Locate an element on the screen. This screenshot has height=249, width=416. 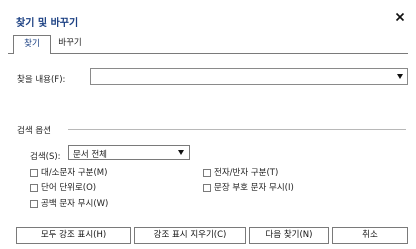
clear-highlight-button: 강조 표시 지우기(C) is located at coordinates (190, 235).